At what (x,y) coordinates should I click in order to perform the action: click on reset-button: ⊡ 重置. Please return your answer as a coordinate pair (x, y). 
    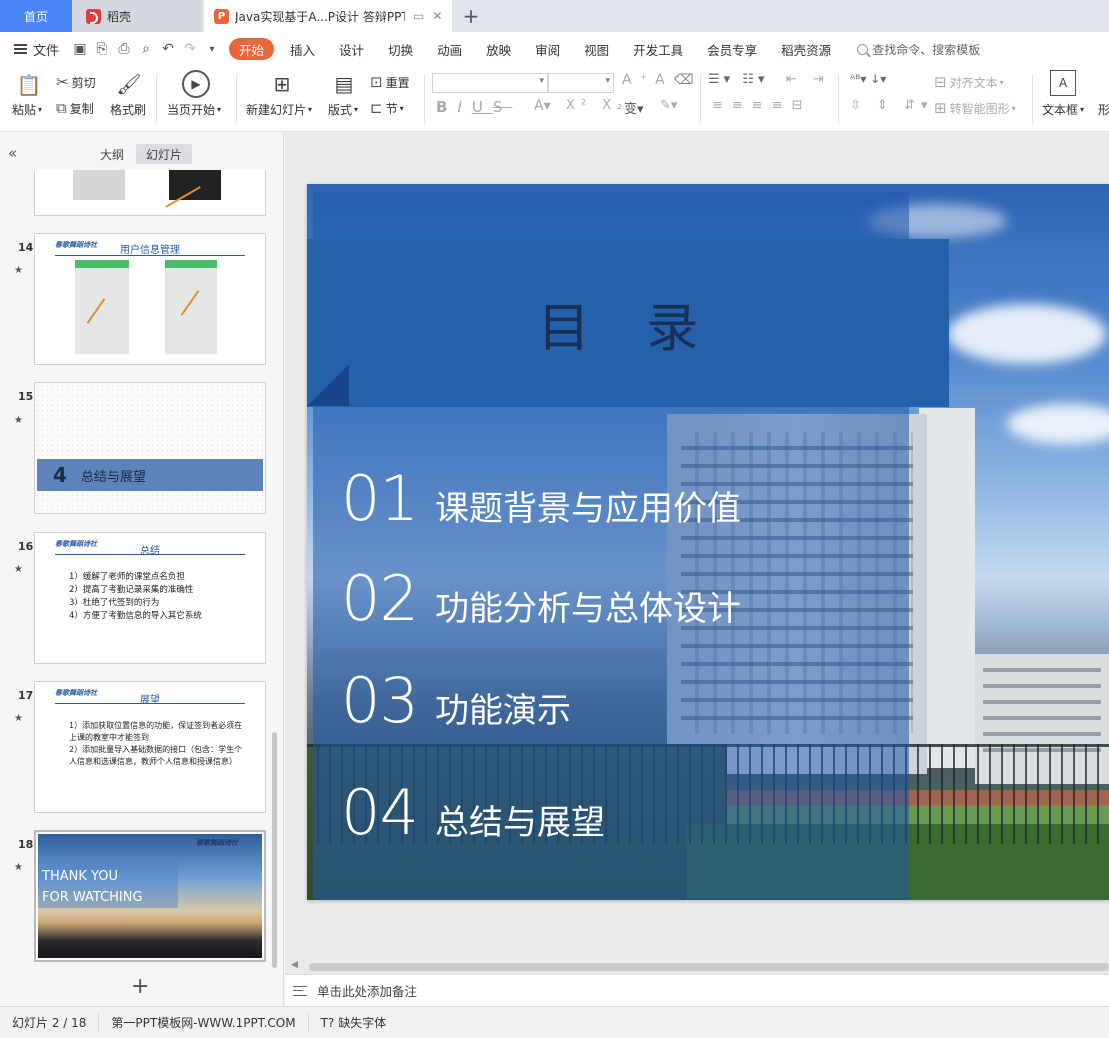
    Looking at the image, I should click on (390, 82).